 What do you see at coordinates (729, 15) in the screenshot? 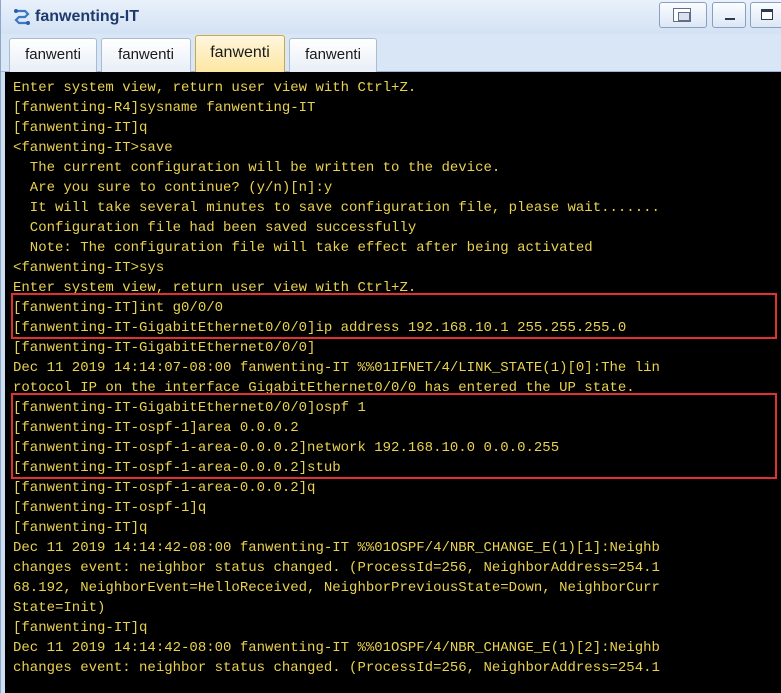
I see `minimize-button` at bounding box center [729, 15].